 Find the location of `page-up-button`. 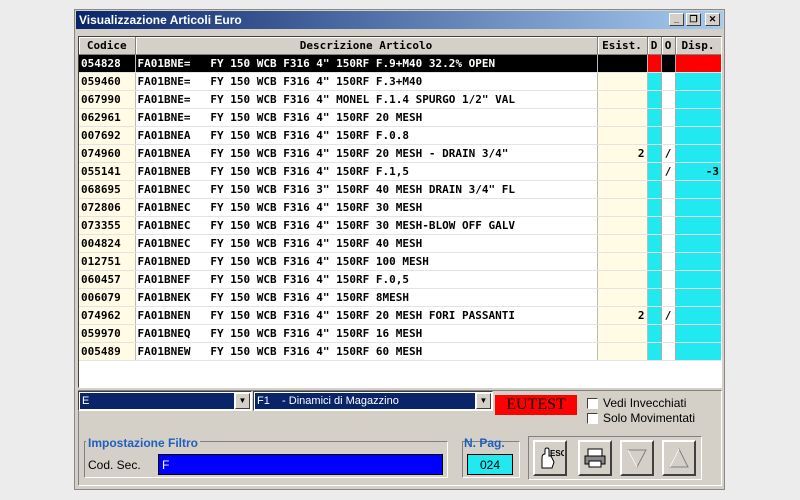

page-up-button is located at coordinates (679, 458).